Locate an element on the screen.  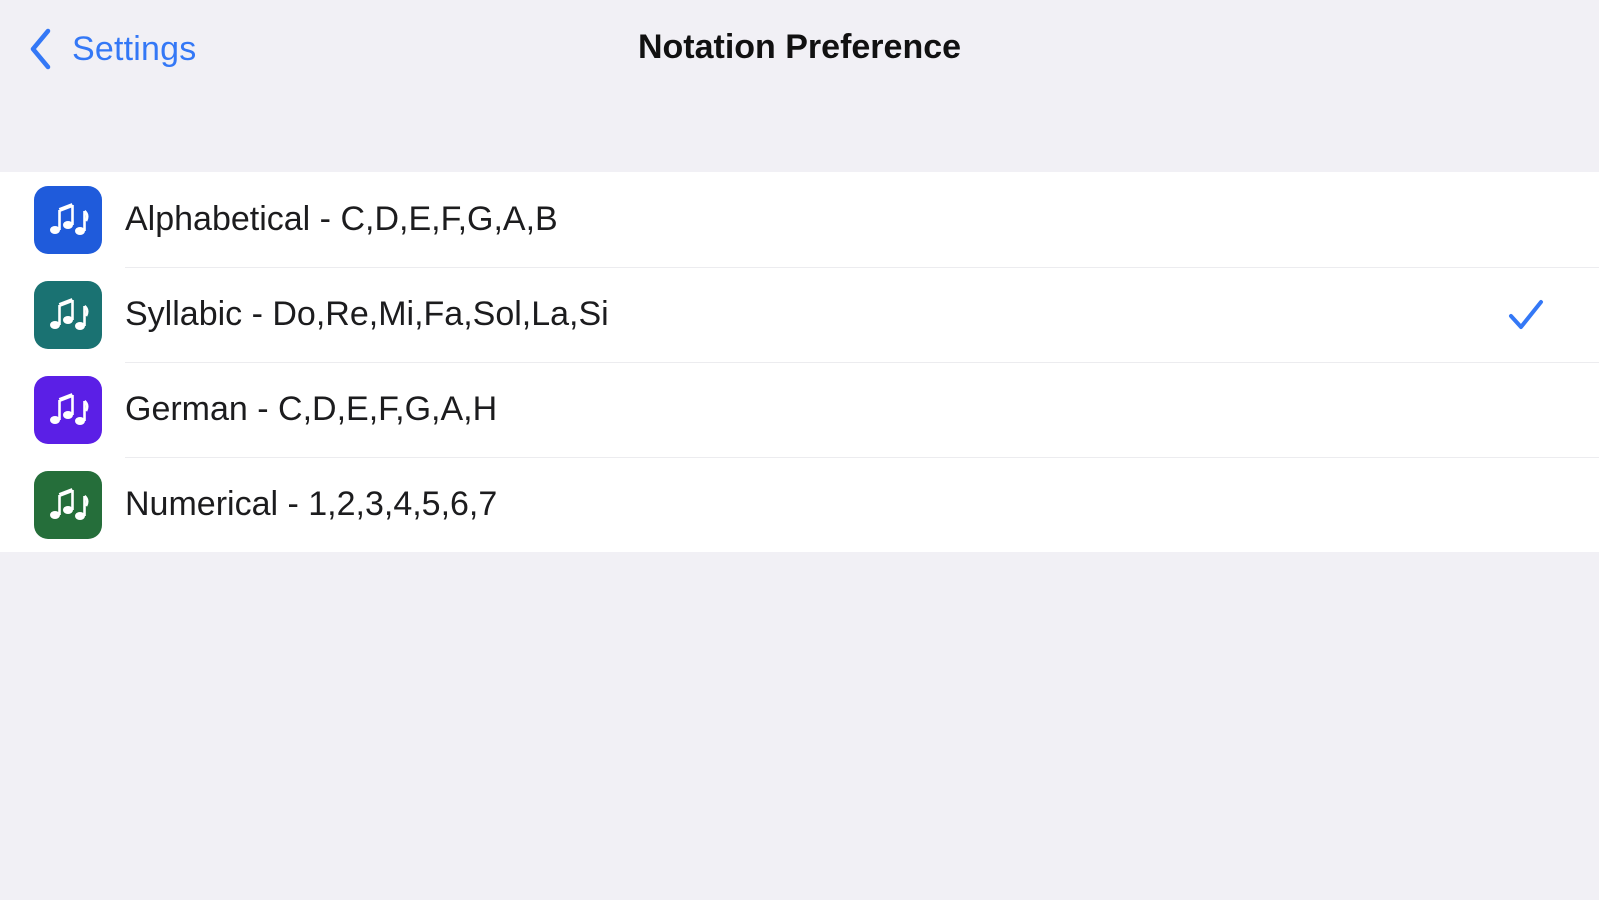
option-syllabic: Syllabic - Do,Re,Mi,Fa,Sol,La,Si is located at coordinates (799, 314).